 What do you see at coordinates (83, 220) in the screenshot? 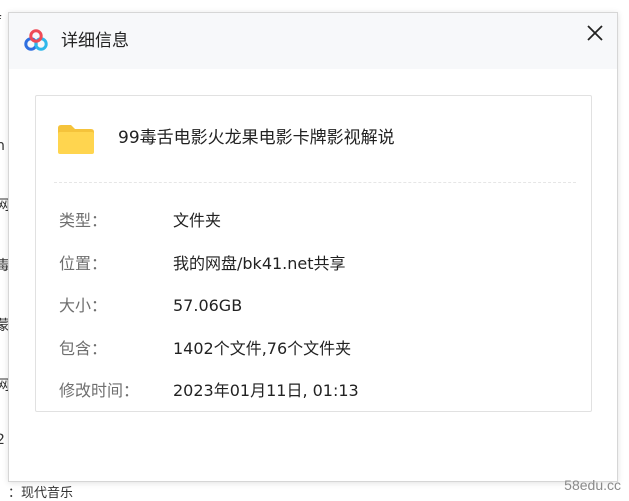
I see `info-label: 类型：` at bounding box center [83, 220].